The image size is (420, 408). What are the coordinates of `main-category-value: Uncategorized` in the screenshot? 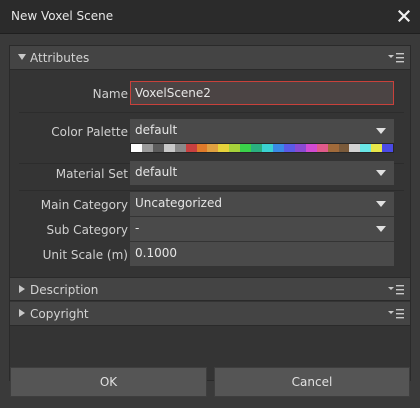 It's located at (178, 203).